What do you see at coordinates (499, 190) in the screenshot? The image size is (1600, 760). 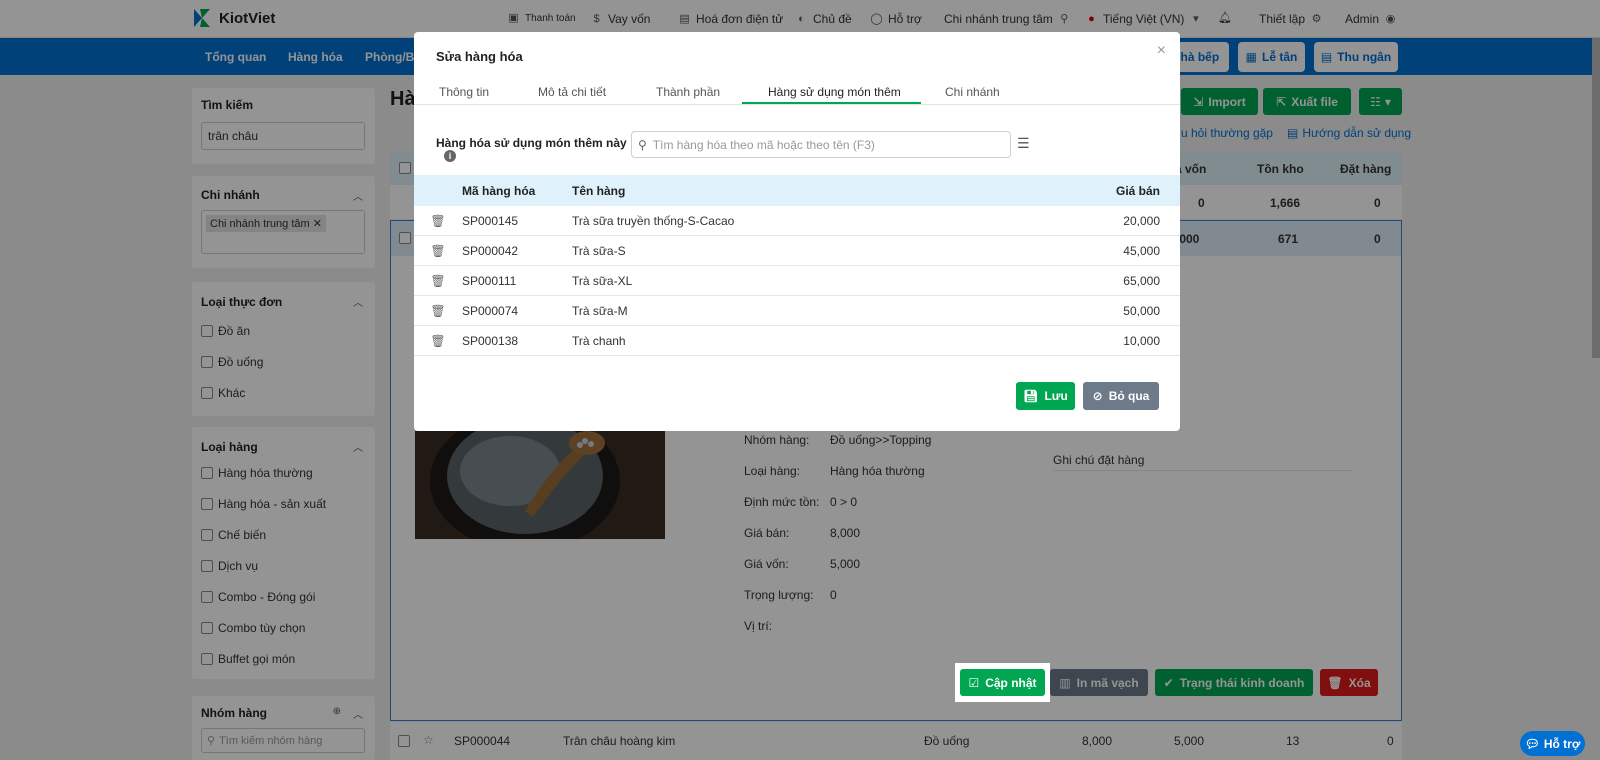 I see `col-code: Mã hàng hóa` at bounding box center [499, 190].